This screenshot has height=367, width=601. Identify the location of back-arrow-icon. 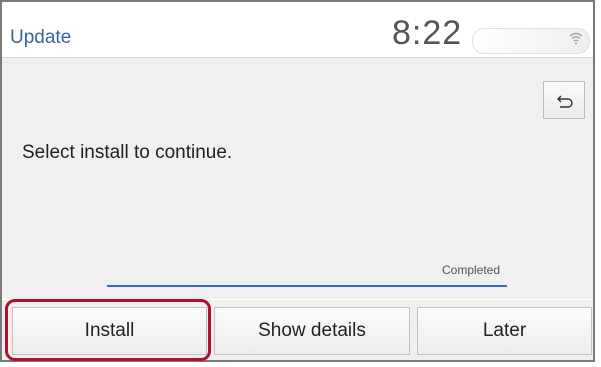
(565, 101).